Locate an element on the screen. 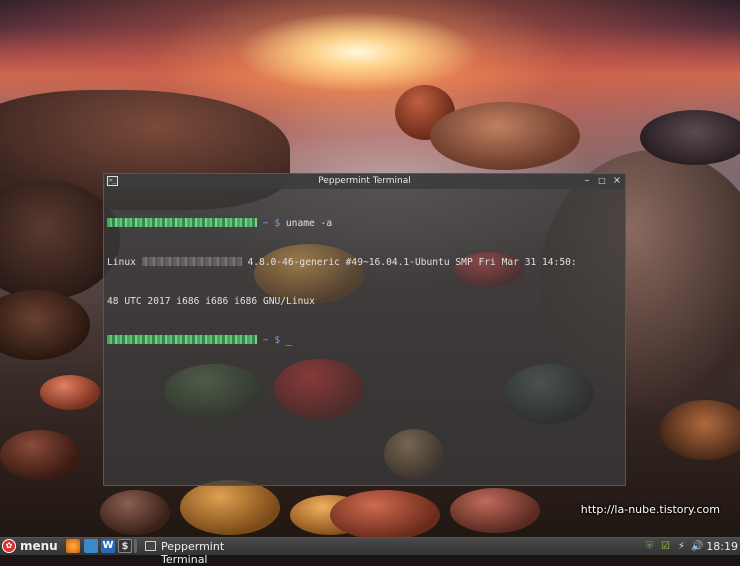 The width and height of the screenshot is (740, 566). terminal-titlebar: >_ Peppermint Terminal – □ × is located at coordinates (364, 181).